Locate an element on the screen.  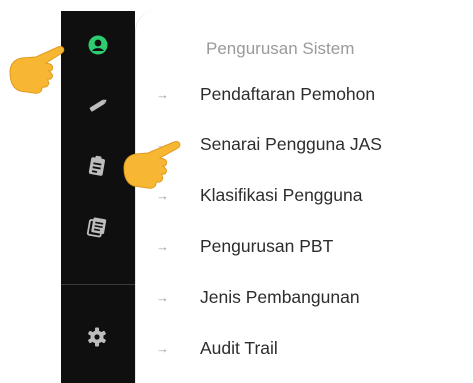
menu-item-label: Pengurusan PBT is located at coordinates (267, 245).